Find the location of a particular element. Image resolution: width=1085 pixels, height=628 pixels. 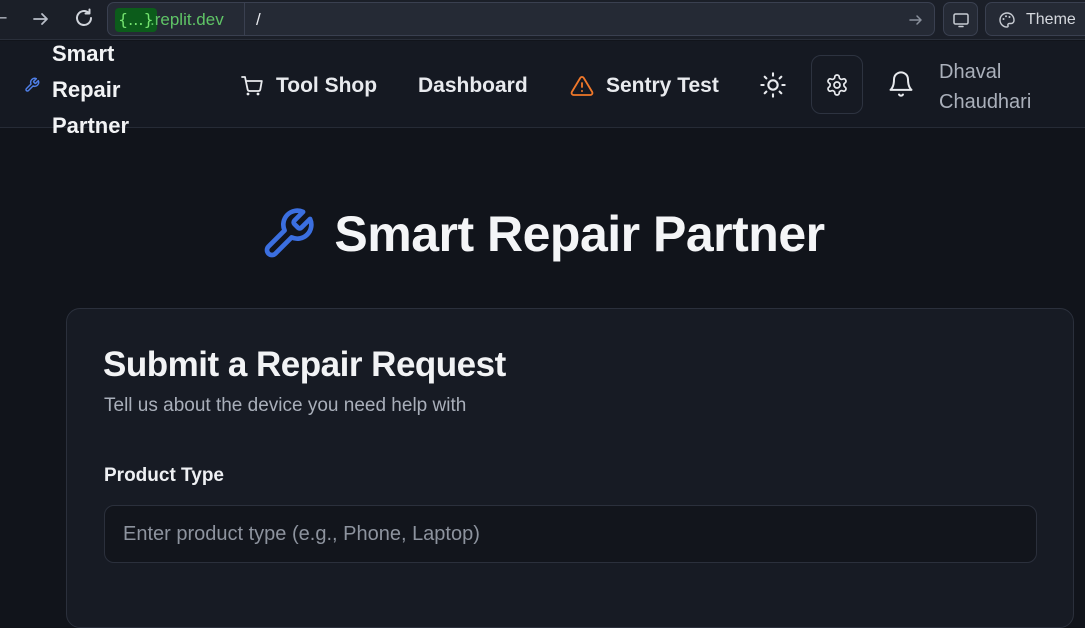

settings-button is located at coordinates (837, 84).